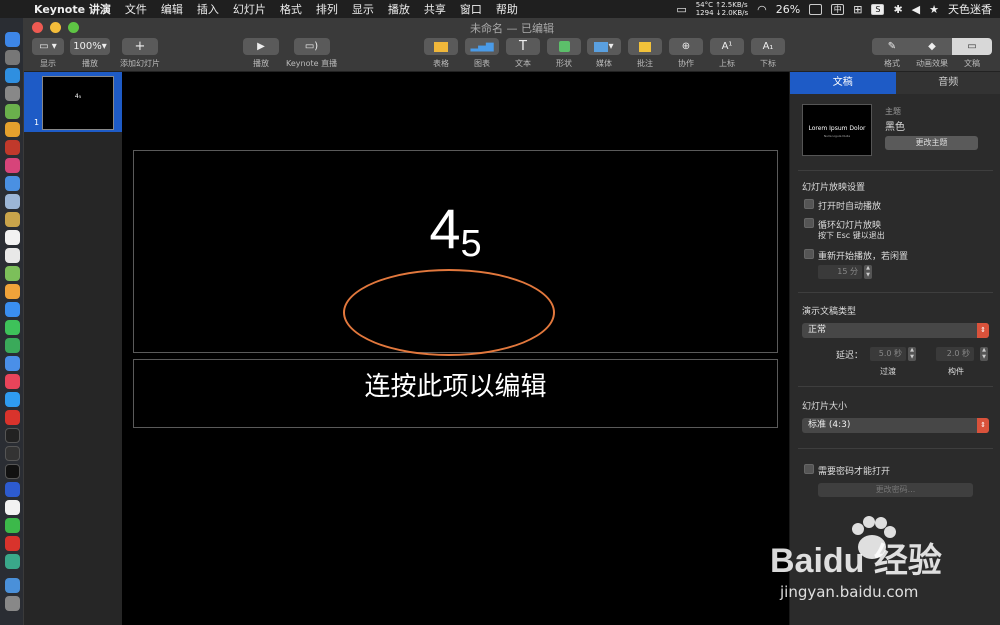 The width and height of the screenshot is (1000, 625). I want to click on s-app-icon: S, so click(878, 9).